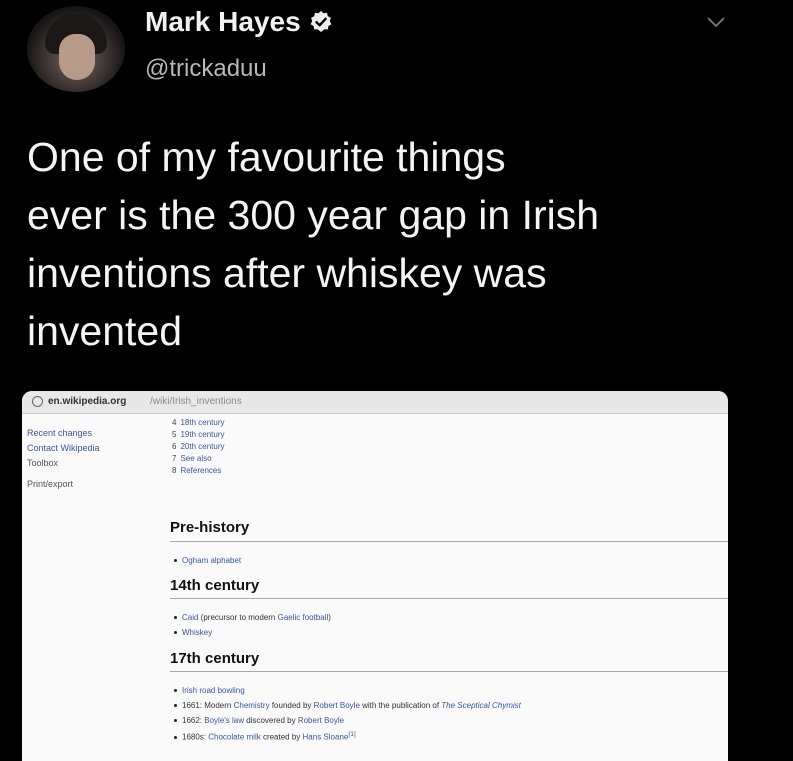 Image resolution: width=793 pixels, height=761 pixels. Describe the element at coordinates (223, 22) in the screenshot. I see `display-name: Mark Hayes` at that location.